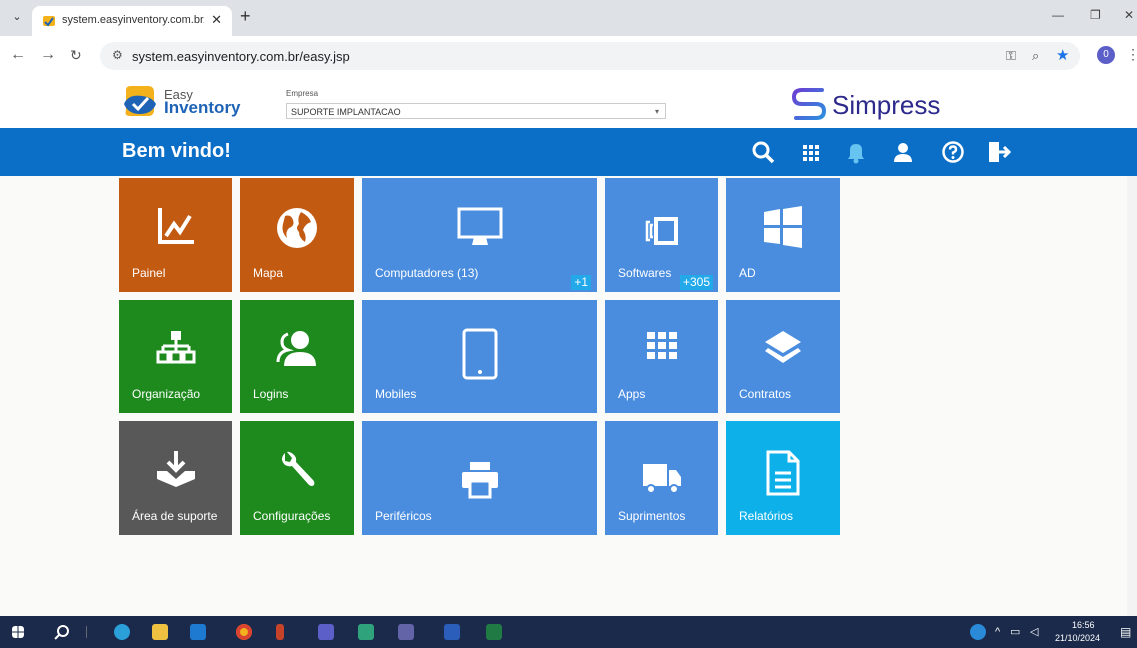 The width and height of the screenshot is (1137, 648). What do you see at coordinates (149, 273) in the screenshot?
I see `tile-label: Painel` at bounding box center [149, 273].